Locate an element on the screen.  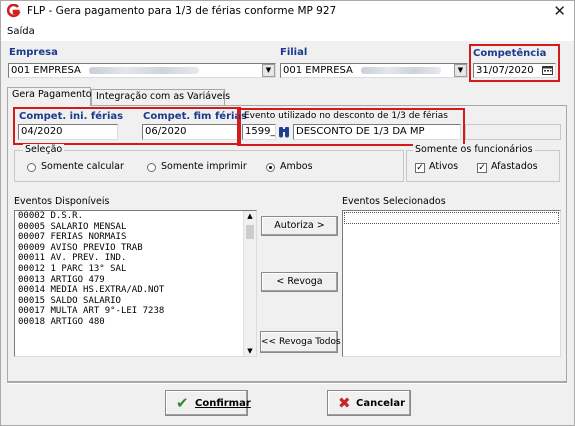
radio-ambos-label: Ambos is located at coordinates (296, 166).